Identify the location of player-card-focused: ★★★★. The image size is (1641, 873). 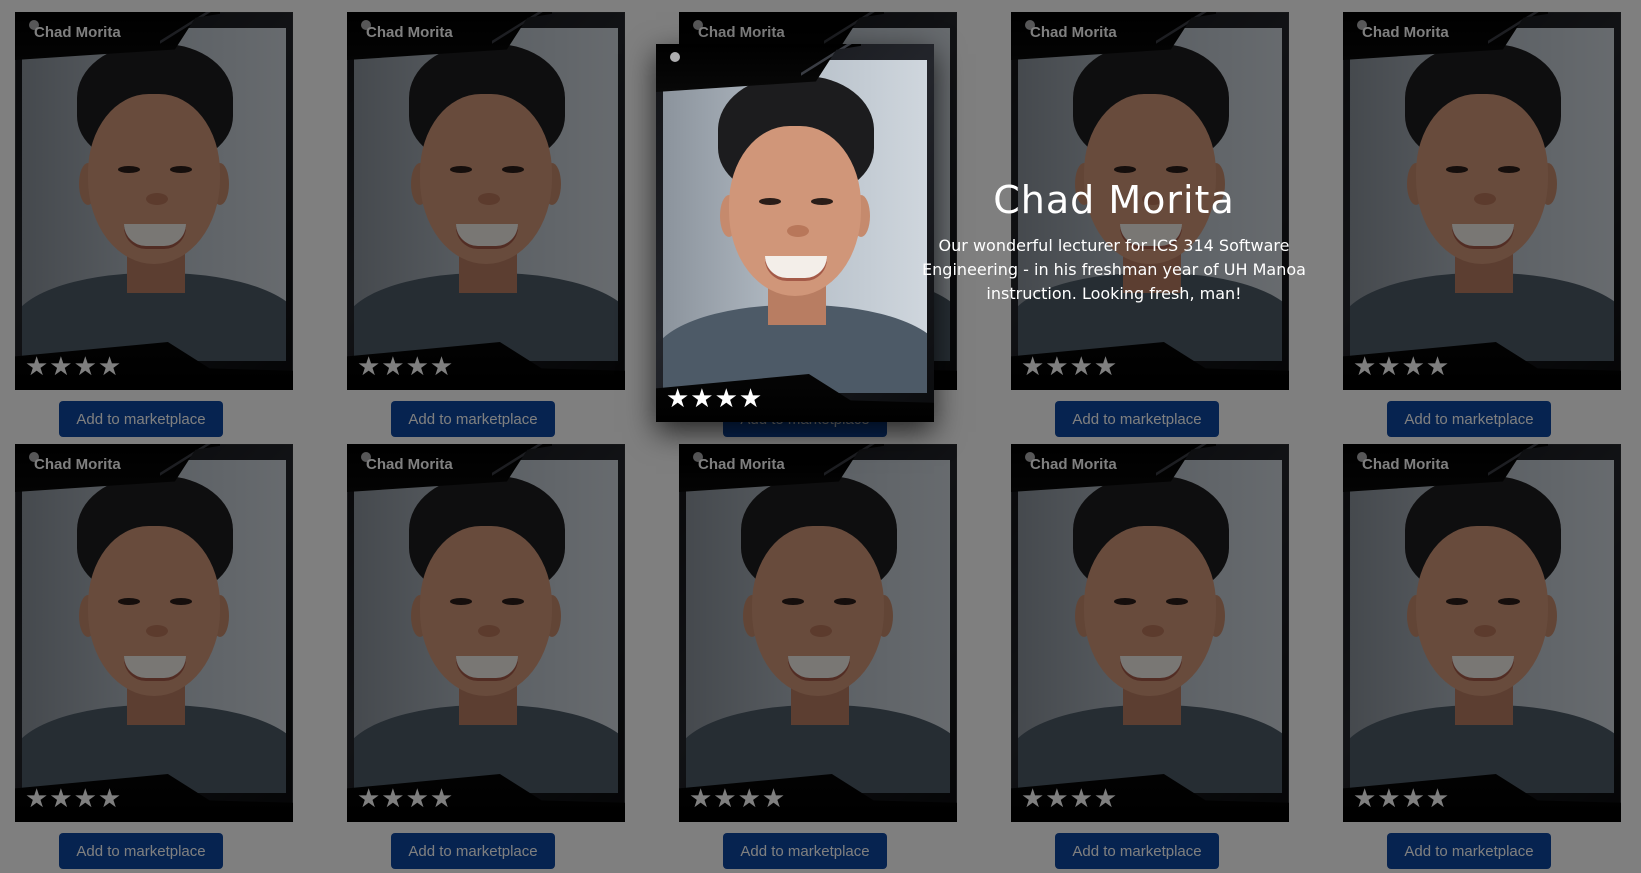
(795, 233).